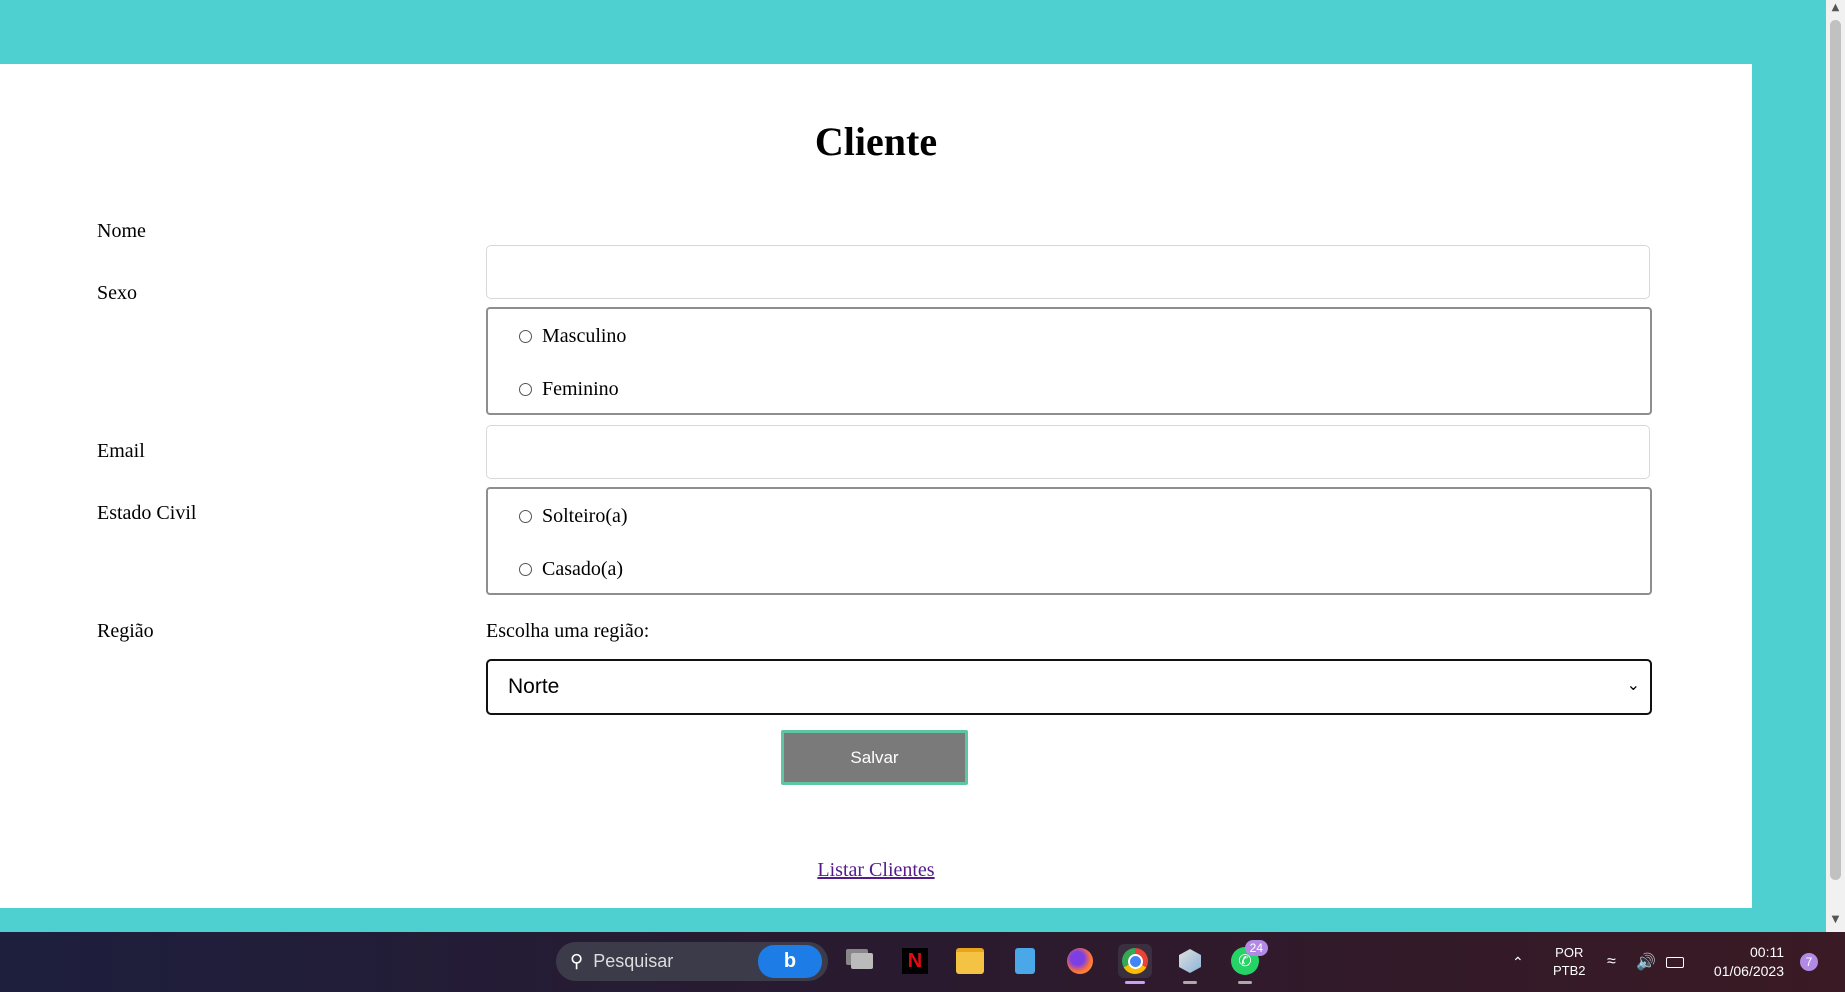 The image size is (1845, 992). Describe the element at coordinates (1835, 450) in the screenshot. I see `scroll-thumb` at that location.